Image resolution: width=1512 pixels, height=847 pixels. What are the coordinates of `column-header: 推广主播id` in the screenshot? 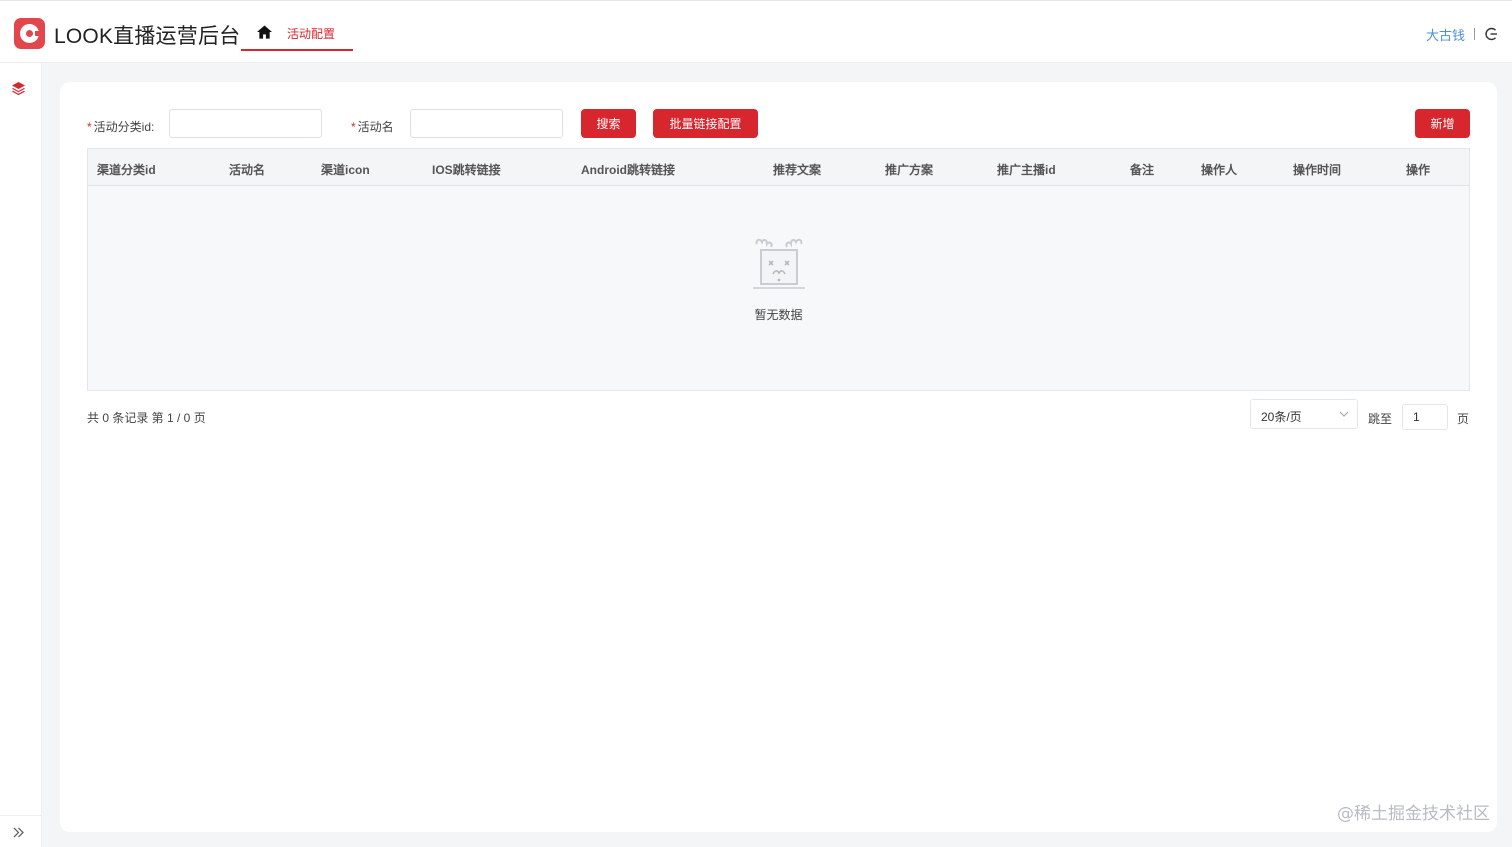 It's located at (1026, 169).